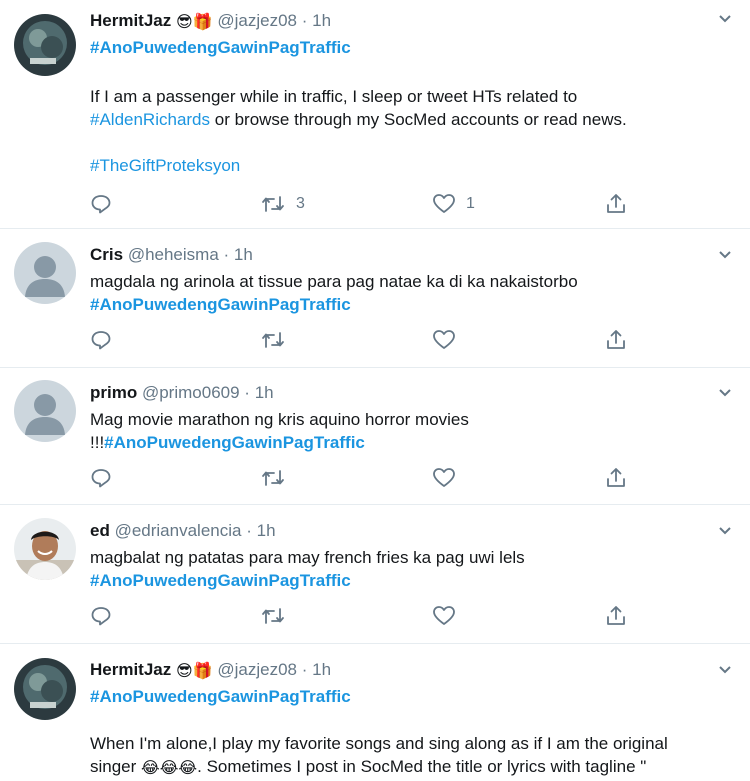 The width and height of the screenshot is (750, 781). I want to click on hashtag-link: #AldenRichards, so click(150, 119).